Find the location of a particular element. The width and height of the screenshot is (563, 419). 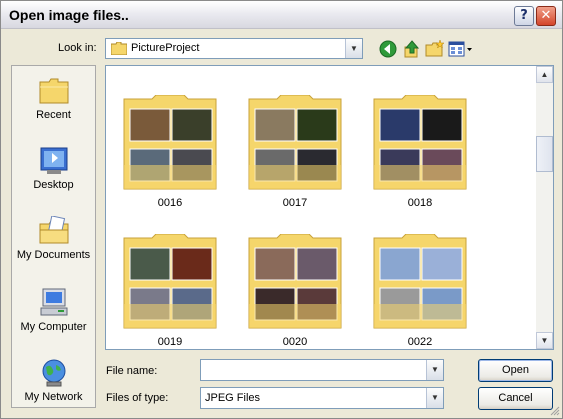

look-in-value: PictureProject is located at coordinates (165, 48).